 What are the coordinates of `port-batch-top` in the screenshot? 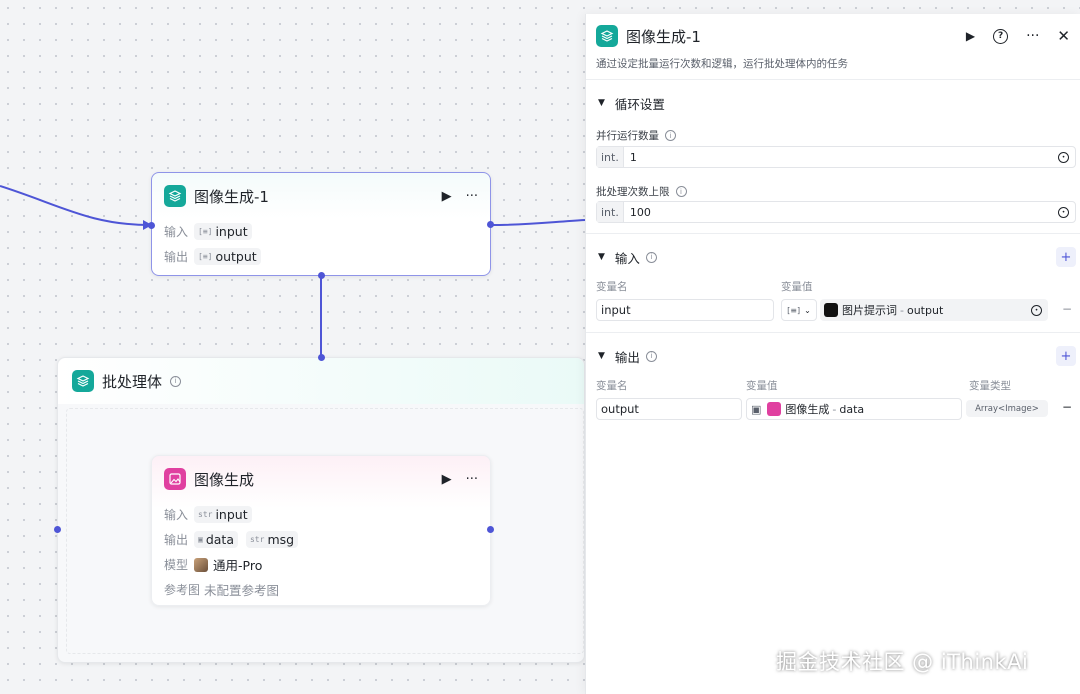 It's located at (321, 357).